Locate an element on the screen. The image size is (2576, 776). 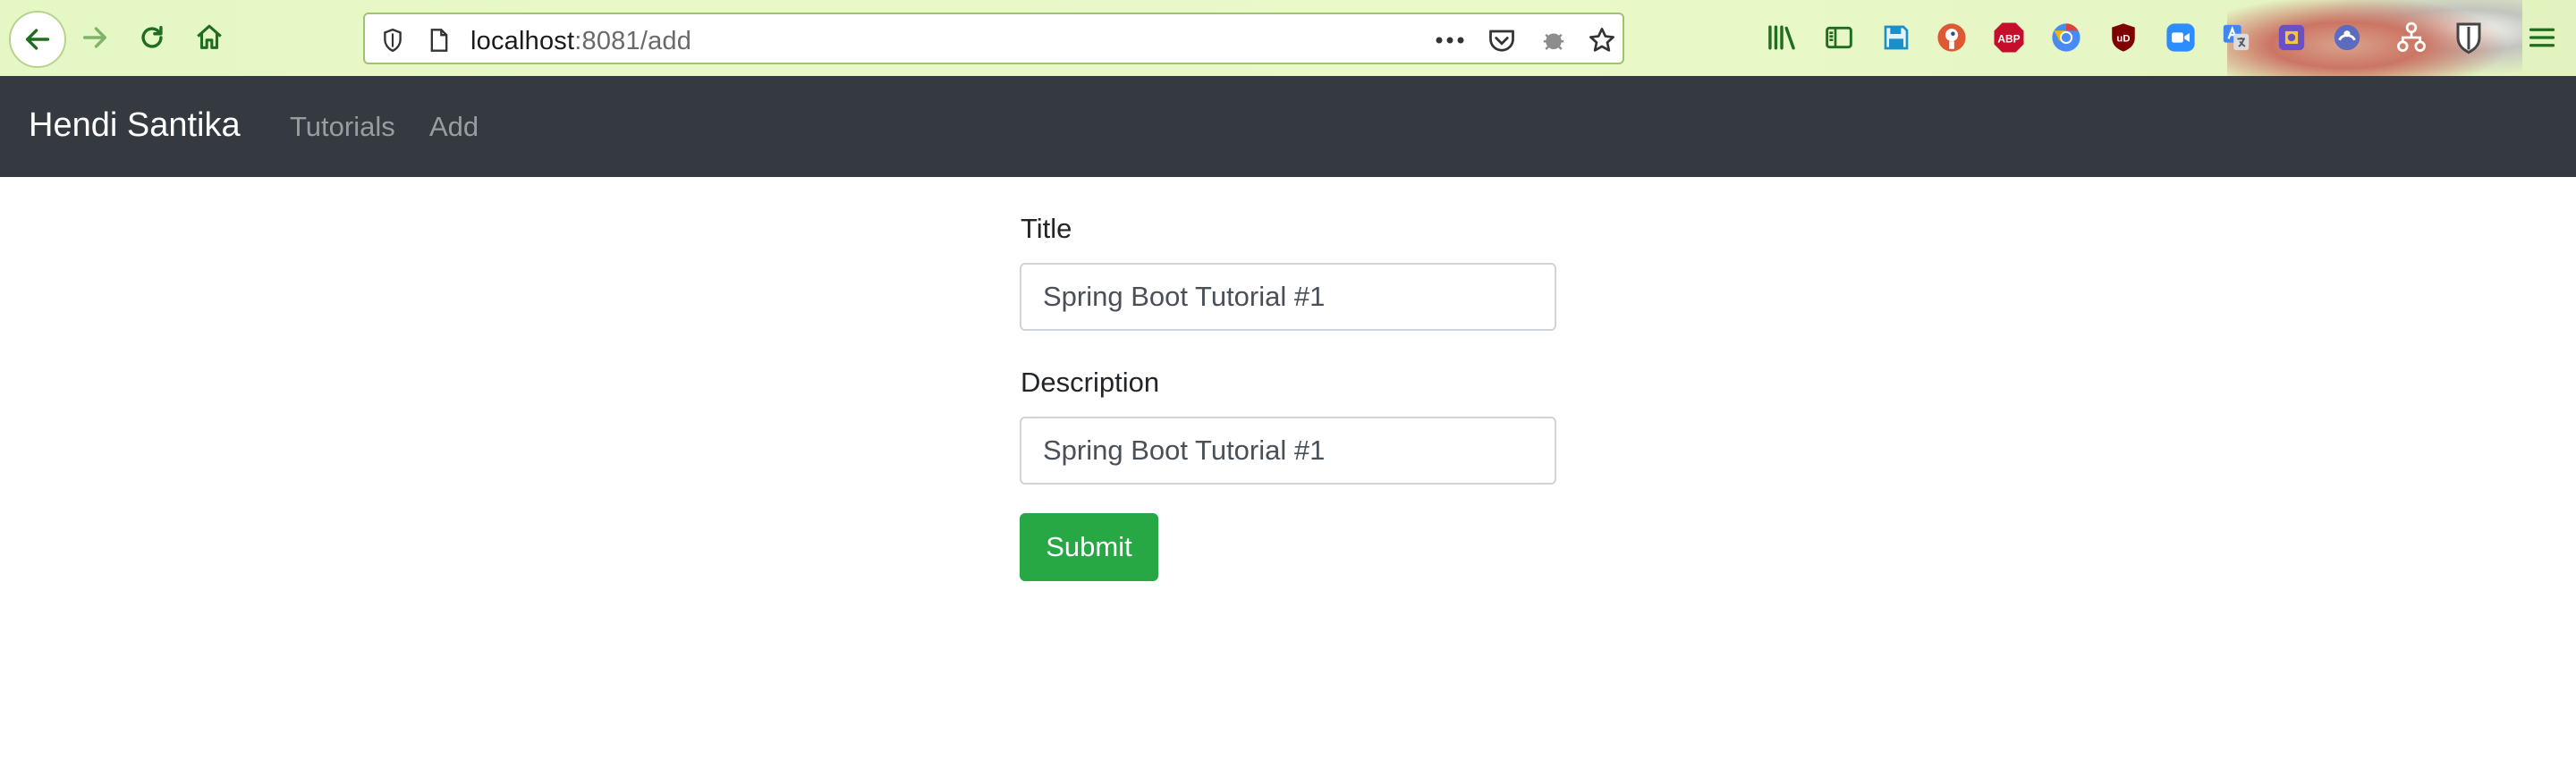
ublock-icon: uD is located at coordinates (2123, 37).